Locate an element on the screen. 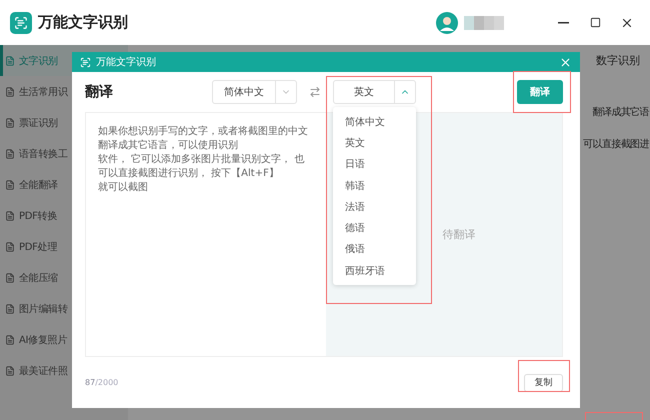 This screenshot has width=650, height=420. translate-button: 翻译 is located at coordinates (540, 92).